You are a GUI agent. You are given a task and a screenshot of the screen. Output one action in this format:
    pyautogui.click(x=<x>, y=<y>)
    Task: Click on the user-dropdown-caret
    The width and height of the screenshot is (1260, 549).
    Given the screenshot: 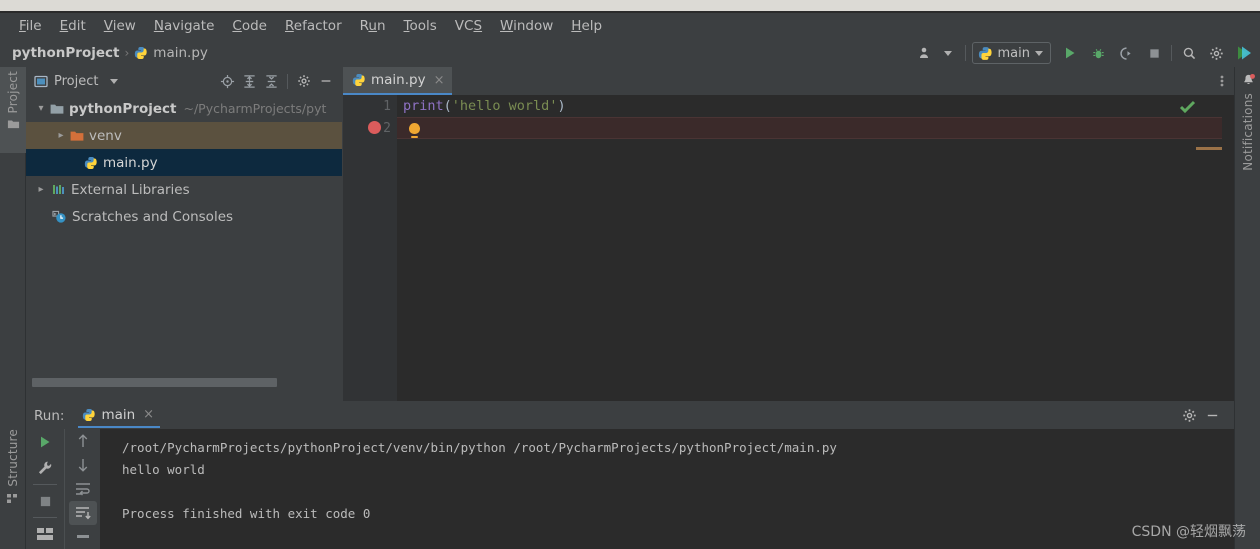 What is the action you would take?
    pyautogui.click(x=948, y=53)
    